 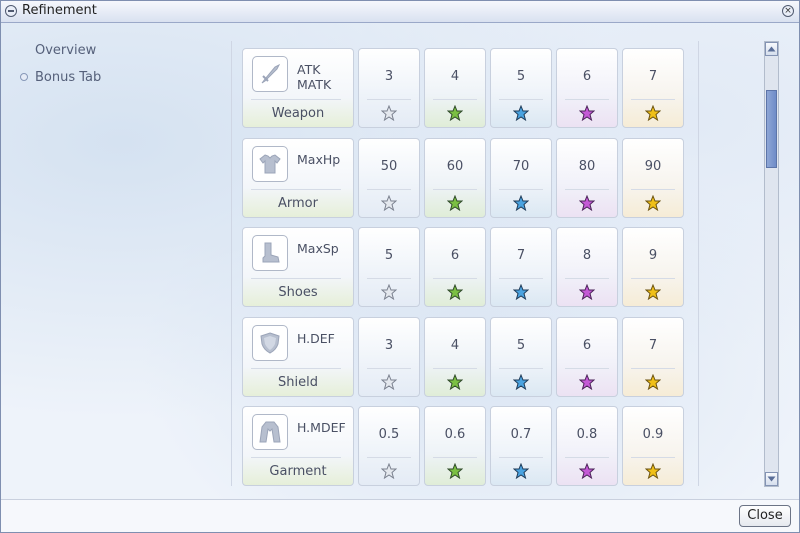 What do you see at coordinates (389, 446) in the screenshot?
I see `refine-level-card: 0.5` at bounding box center [389, 446].